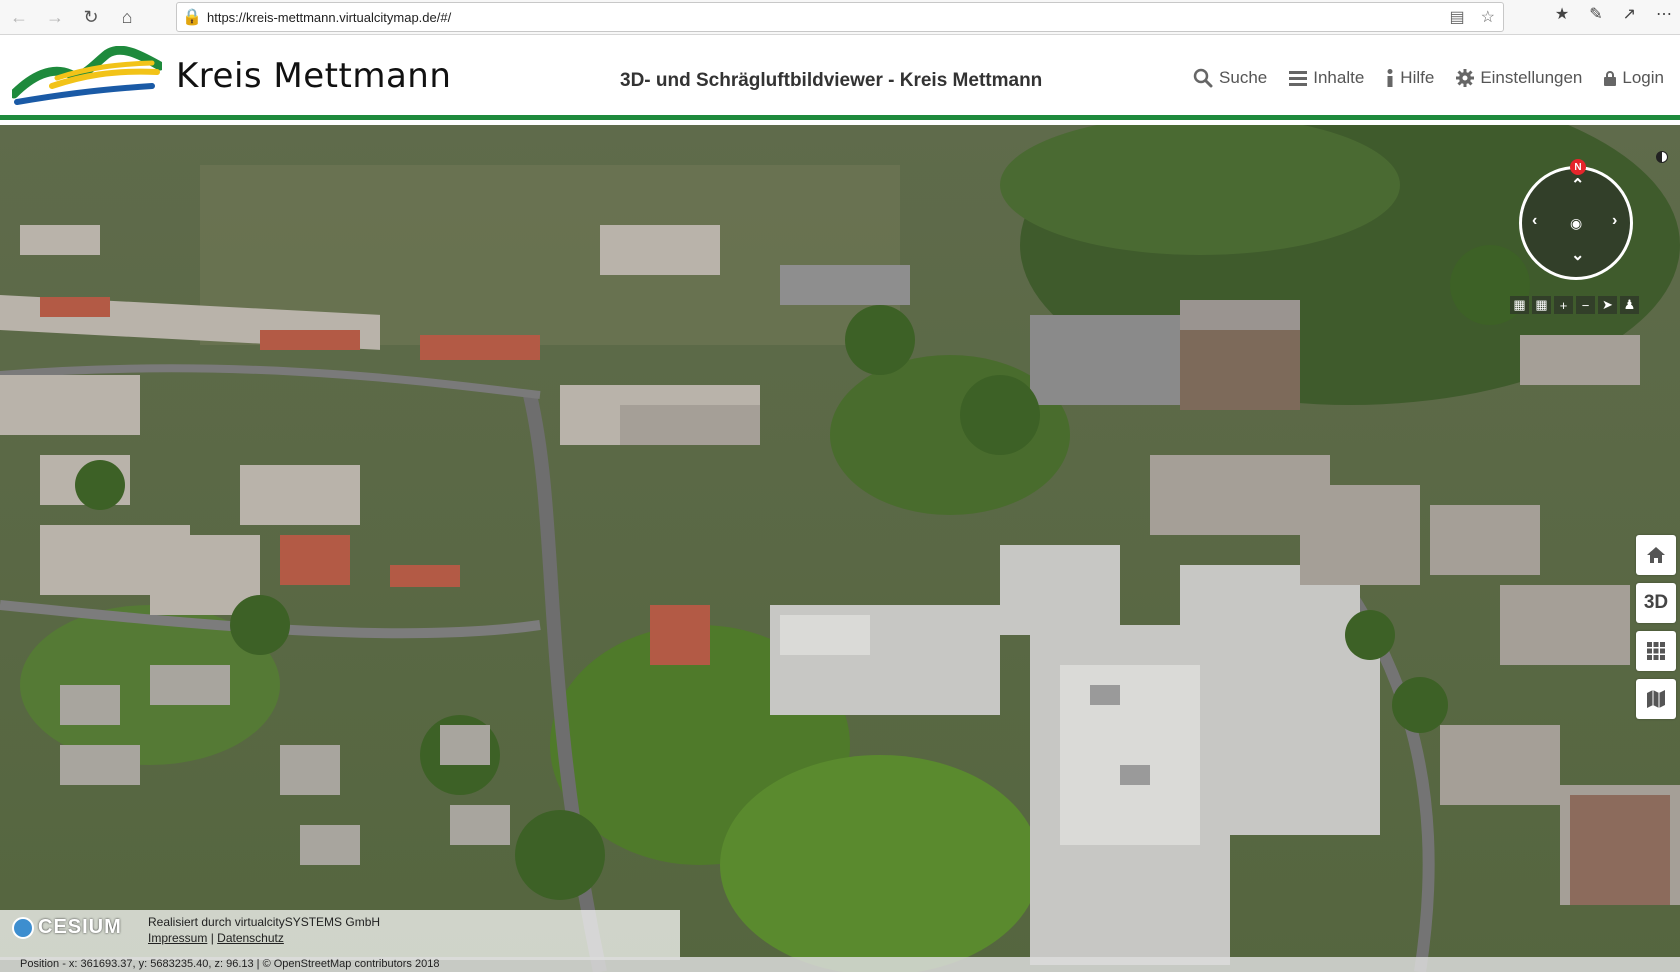  Describe the element at coordinates (1465, 78) in the screenshot. I see `gear-icon` at that location.